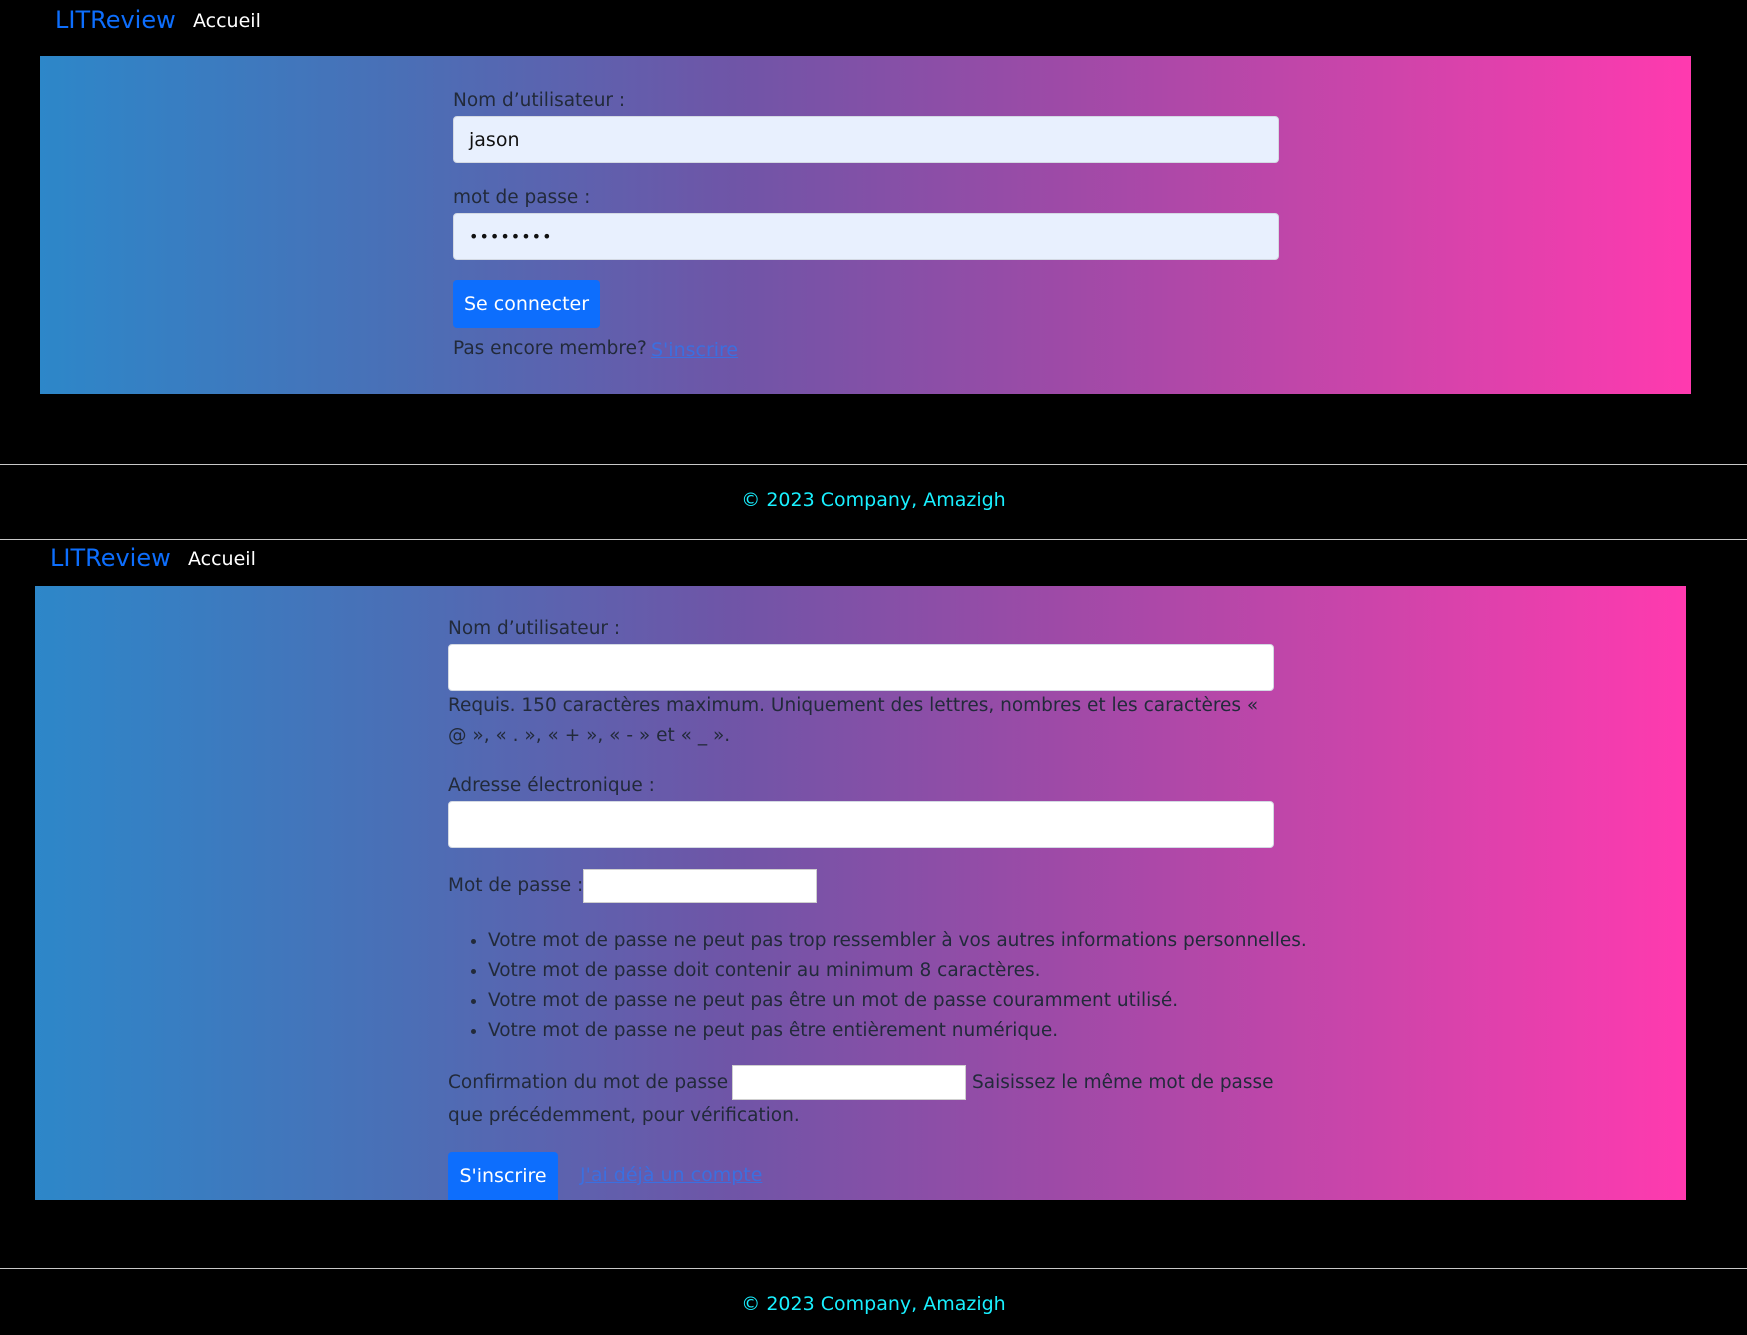 Image resolution: width=1747 pixels, height=1335 pixels. Describe the element at coordinates (522, 197) in the screenshot. I see `password-label: mot de passe :` at that location.